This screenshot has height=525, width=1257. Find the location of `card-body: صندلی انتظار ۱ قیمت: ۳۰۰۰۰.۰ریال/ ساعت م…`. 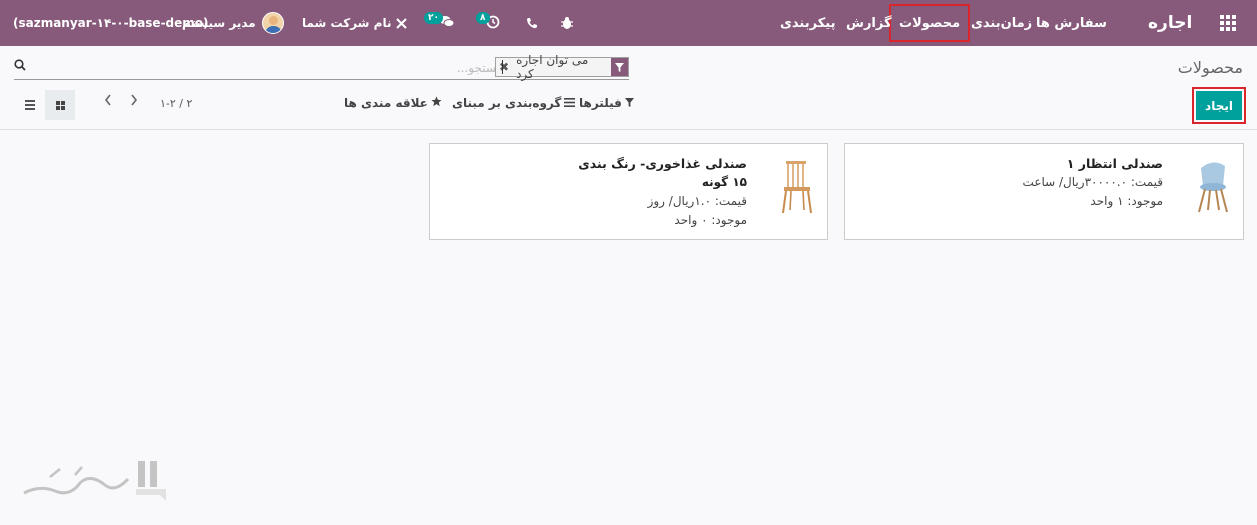

card-body: صندلی انتظار ۱ قیمت: ۳۰۰۰۰.۰ریال/ ساعت م… is located at coordinates (1093, 182).